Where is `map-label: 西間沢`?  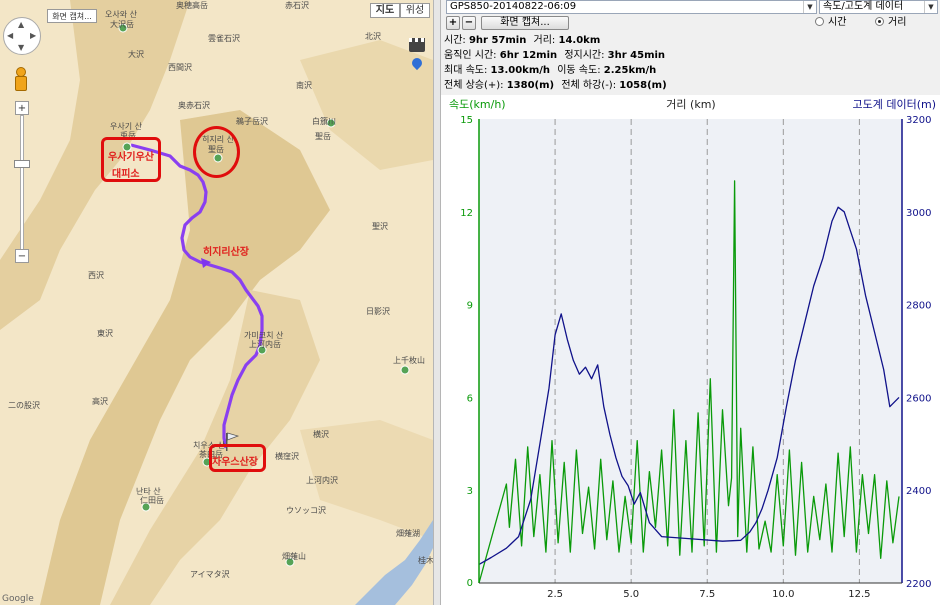 map-label: 西間沢 is located at coordinates (180, 67).